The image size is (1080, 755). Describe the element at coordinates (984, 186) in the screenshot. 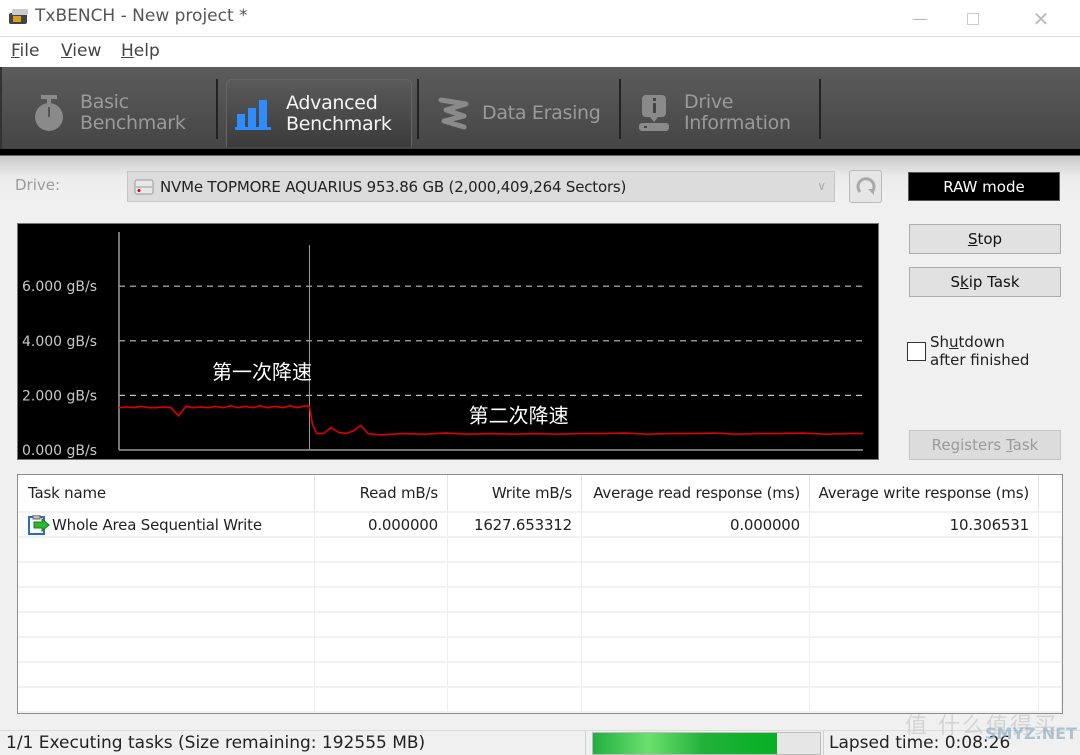

I see `raw-mode-badge: RAW mode` at that location.